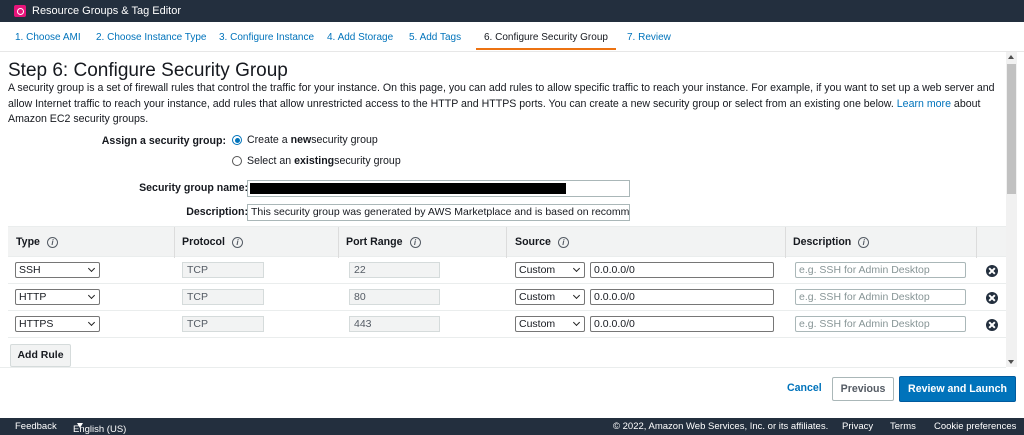 This screenshot has width=1024, height=435. What do you see at coordinates (831, 242) in the screenshot?
I see `header-description: Description i` at bounding box center [831, 242].